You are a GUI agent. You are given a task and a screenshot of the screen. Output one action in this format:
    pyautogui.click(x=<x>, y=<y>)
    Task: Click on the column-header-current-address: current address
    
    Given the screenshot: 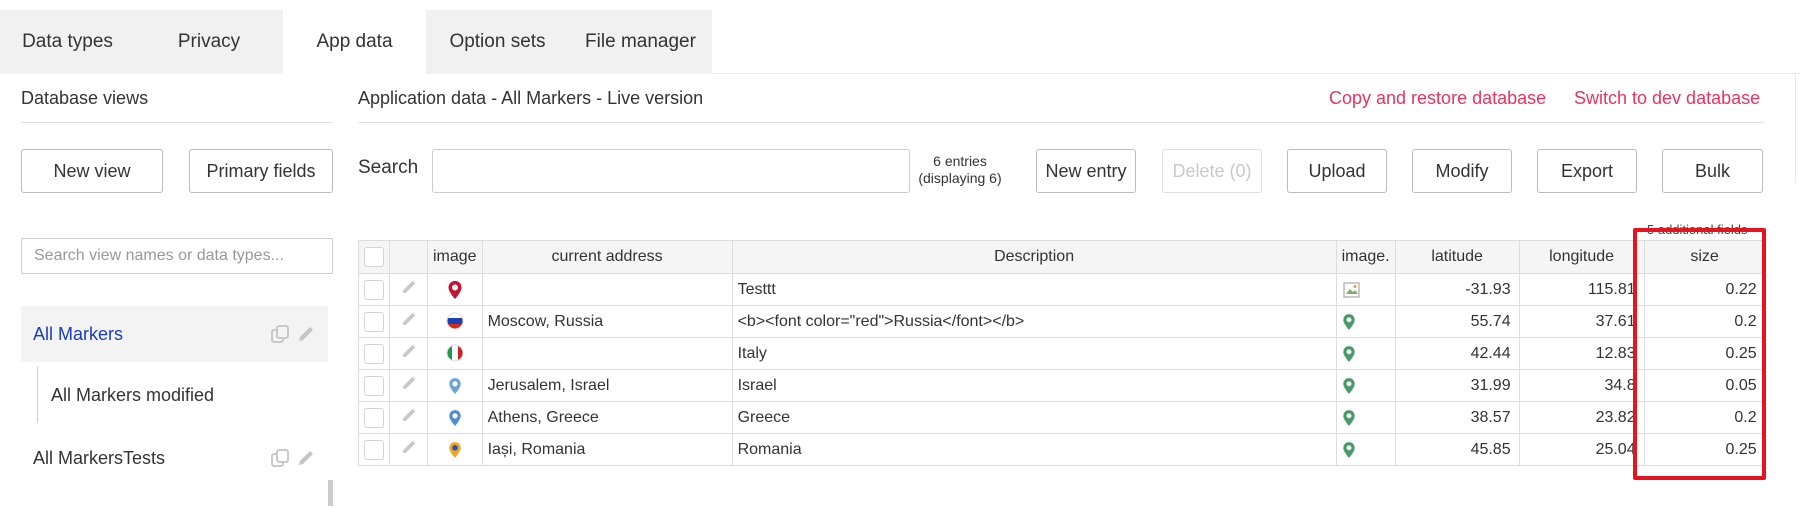 What is the action you would take?
    pyautogui.click(x=607, y=257)
    